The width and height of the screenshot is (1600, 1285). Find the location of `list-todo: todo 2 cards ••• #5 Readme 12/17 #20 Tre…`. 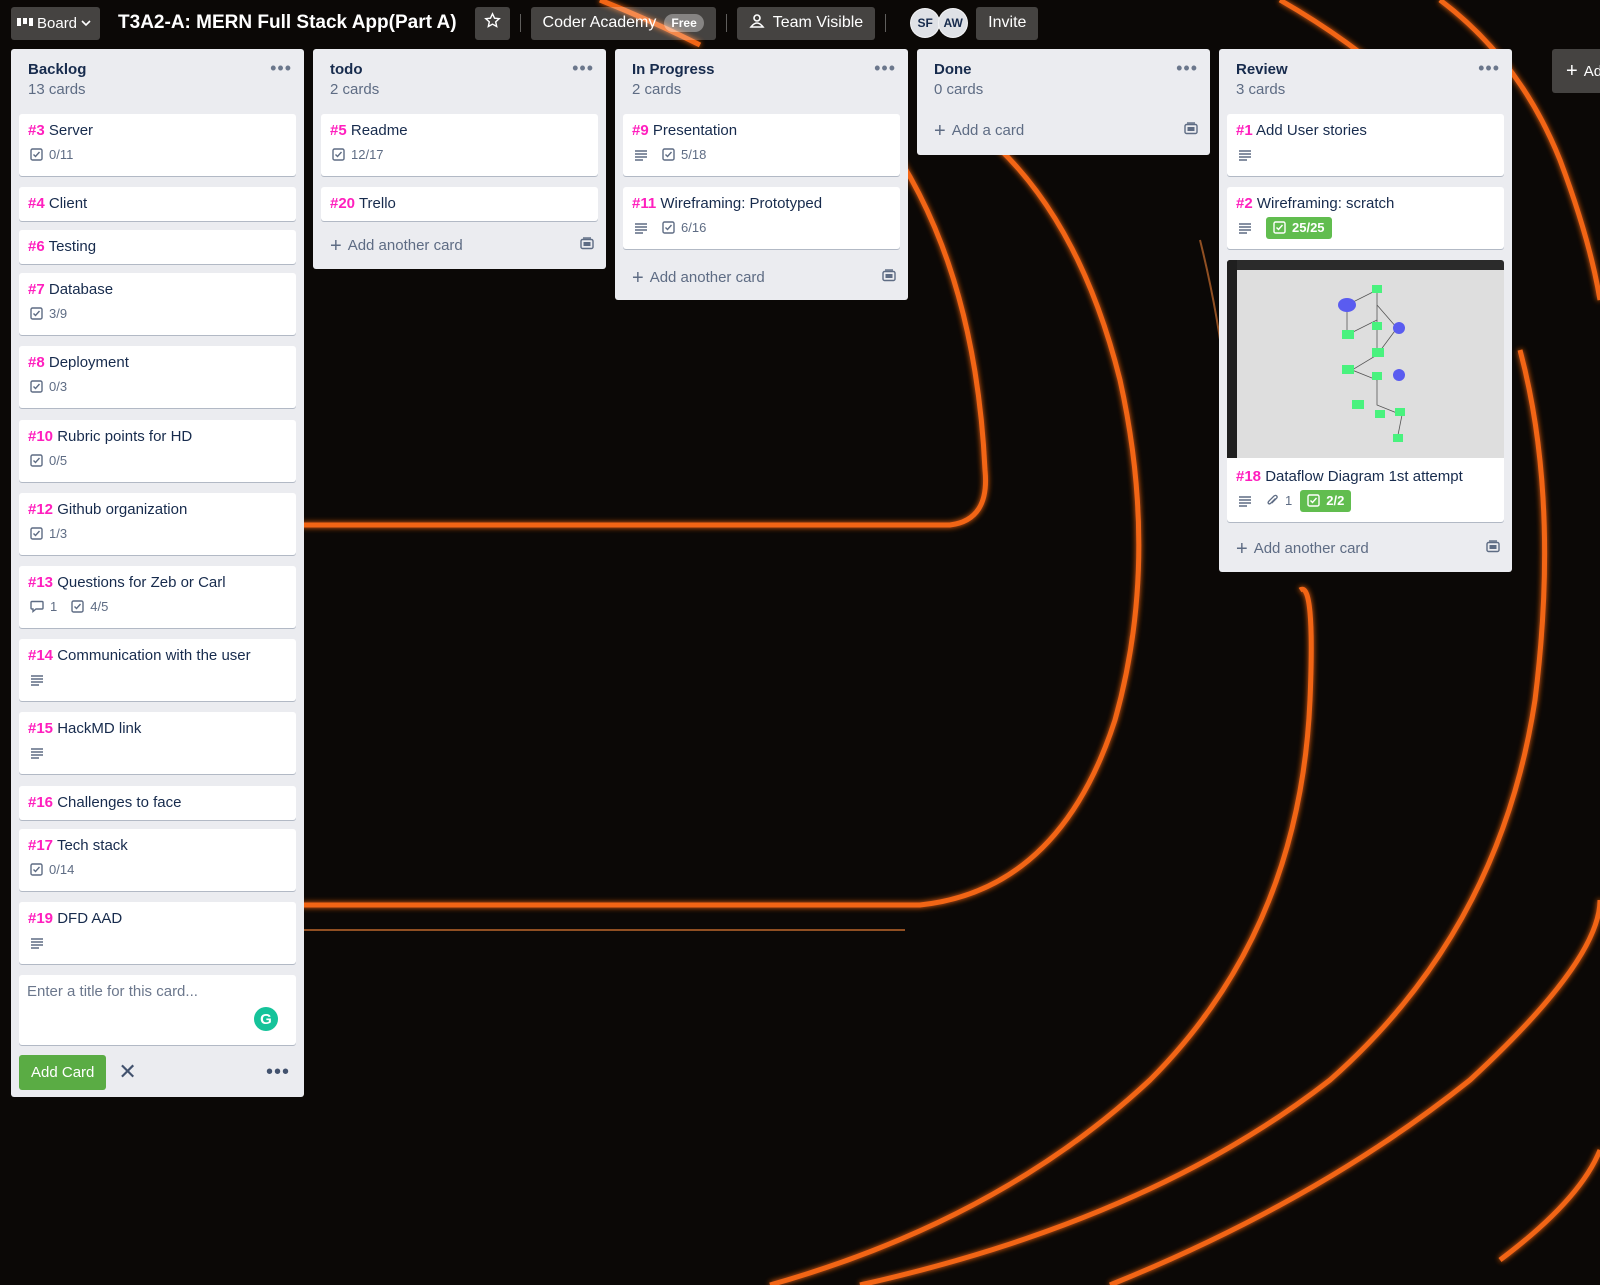

list-todo: todo 2 cards ••• #5 Readme 12/17 #20 Tre… is located at coordinates (459, 159).